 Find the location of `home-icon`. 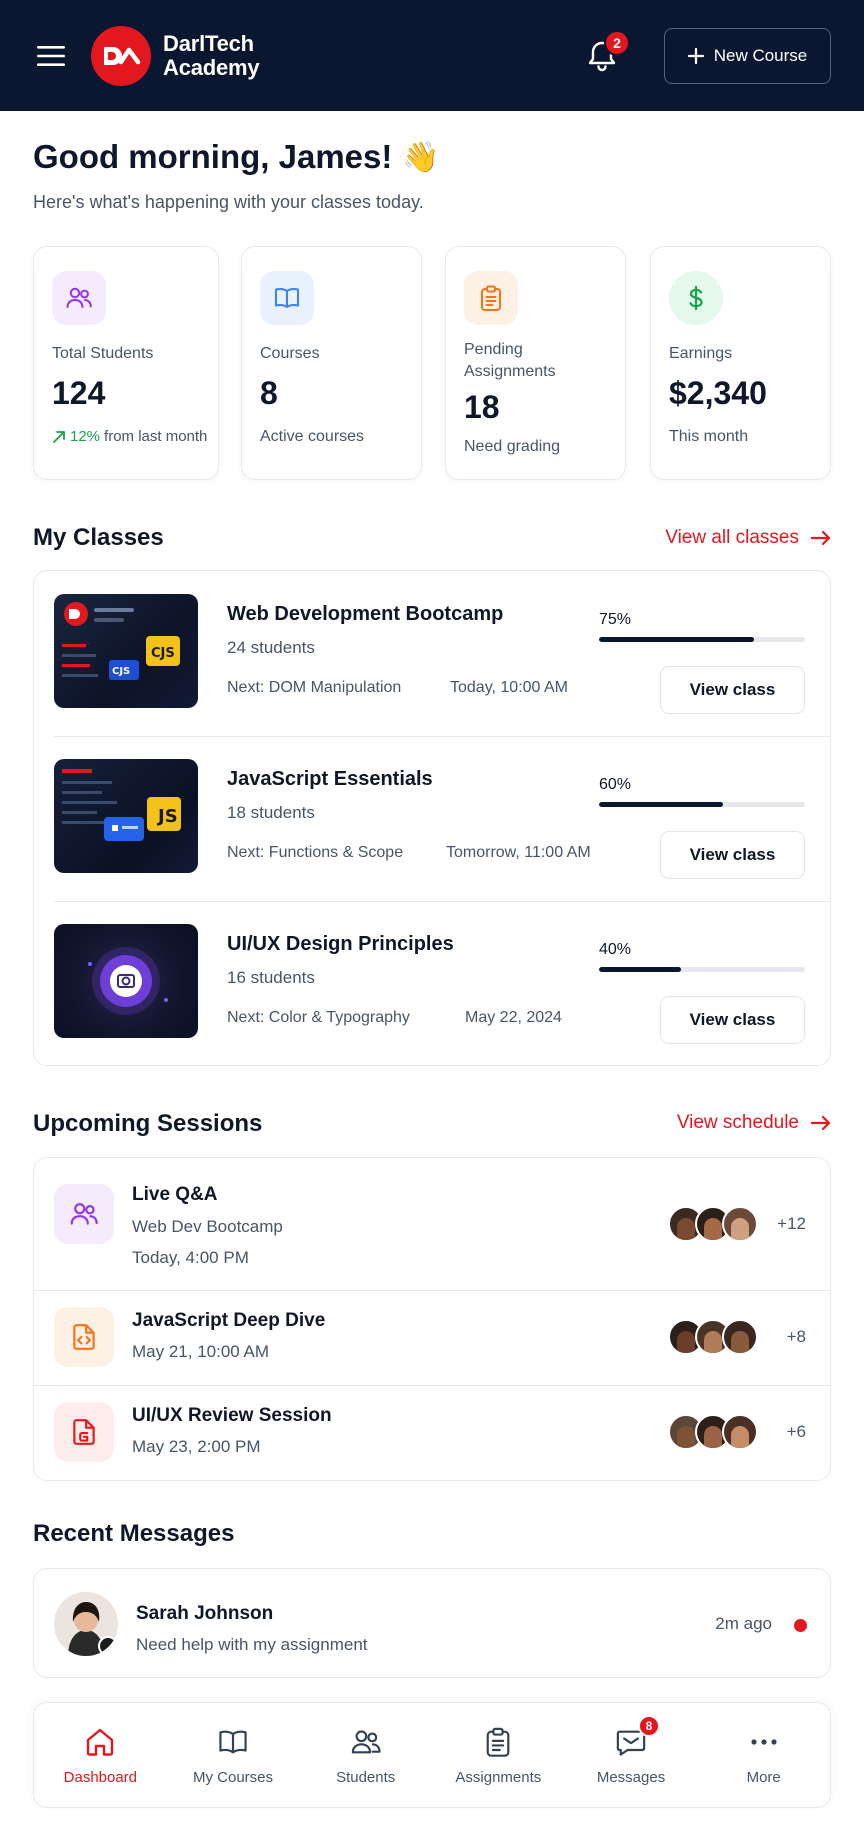

home-icon is located at coordinates (100, 1742).